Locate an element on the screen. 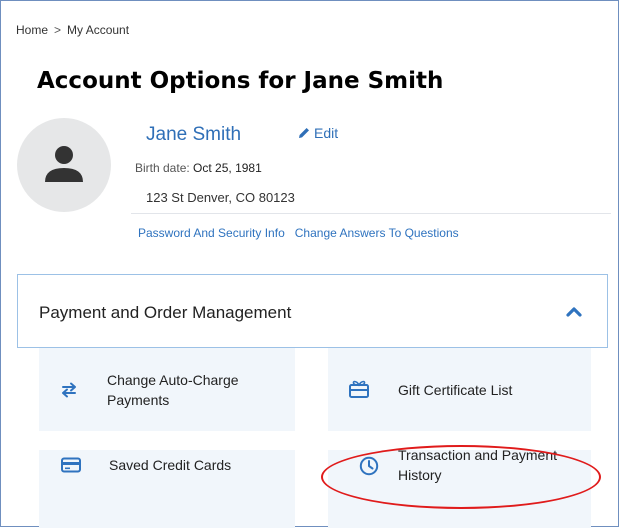  page-title: Account Options for Jane Smith is located at coordinates (240, 81).